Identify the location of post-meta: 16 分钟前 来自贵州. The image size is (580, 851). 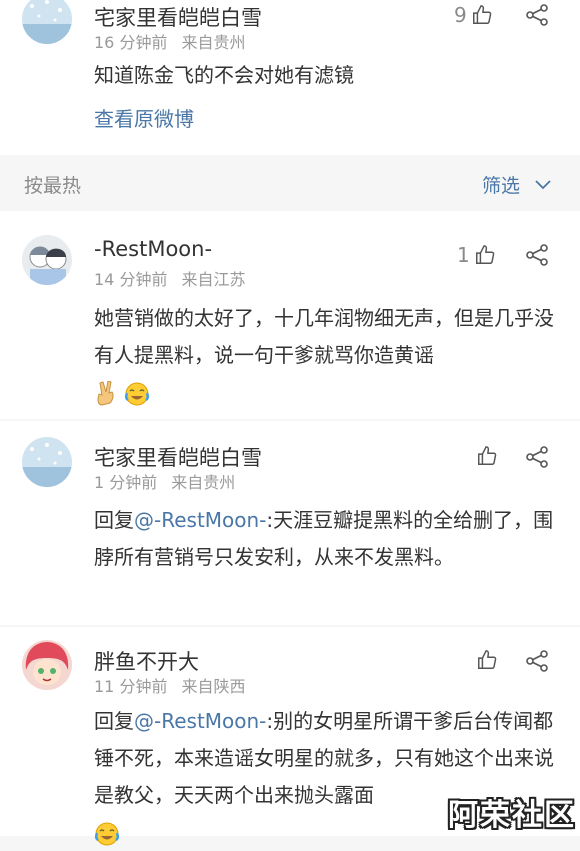
(169, 41).